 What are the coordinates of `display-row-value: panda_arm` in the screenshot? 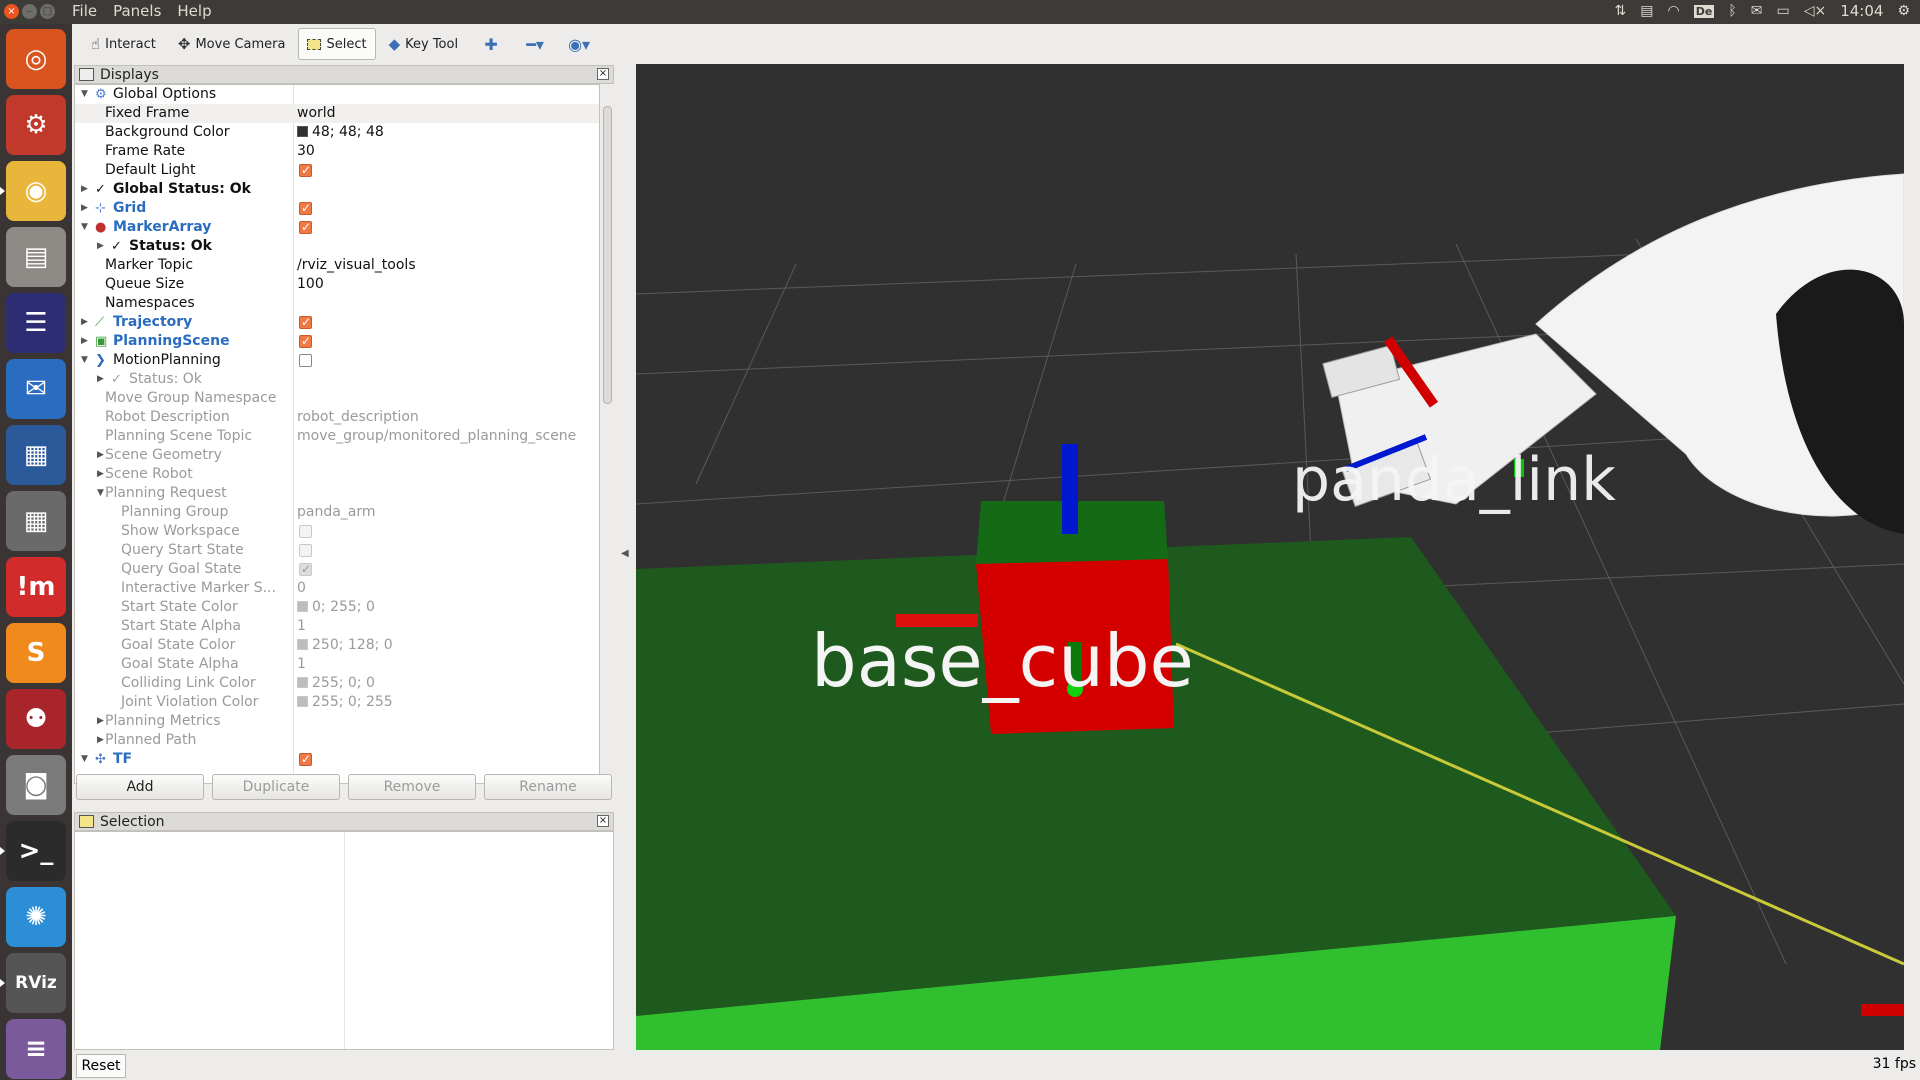 It's located at (336, 512).